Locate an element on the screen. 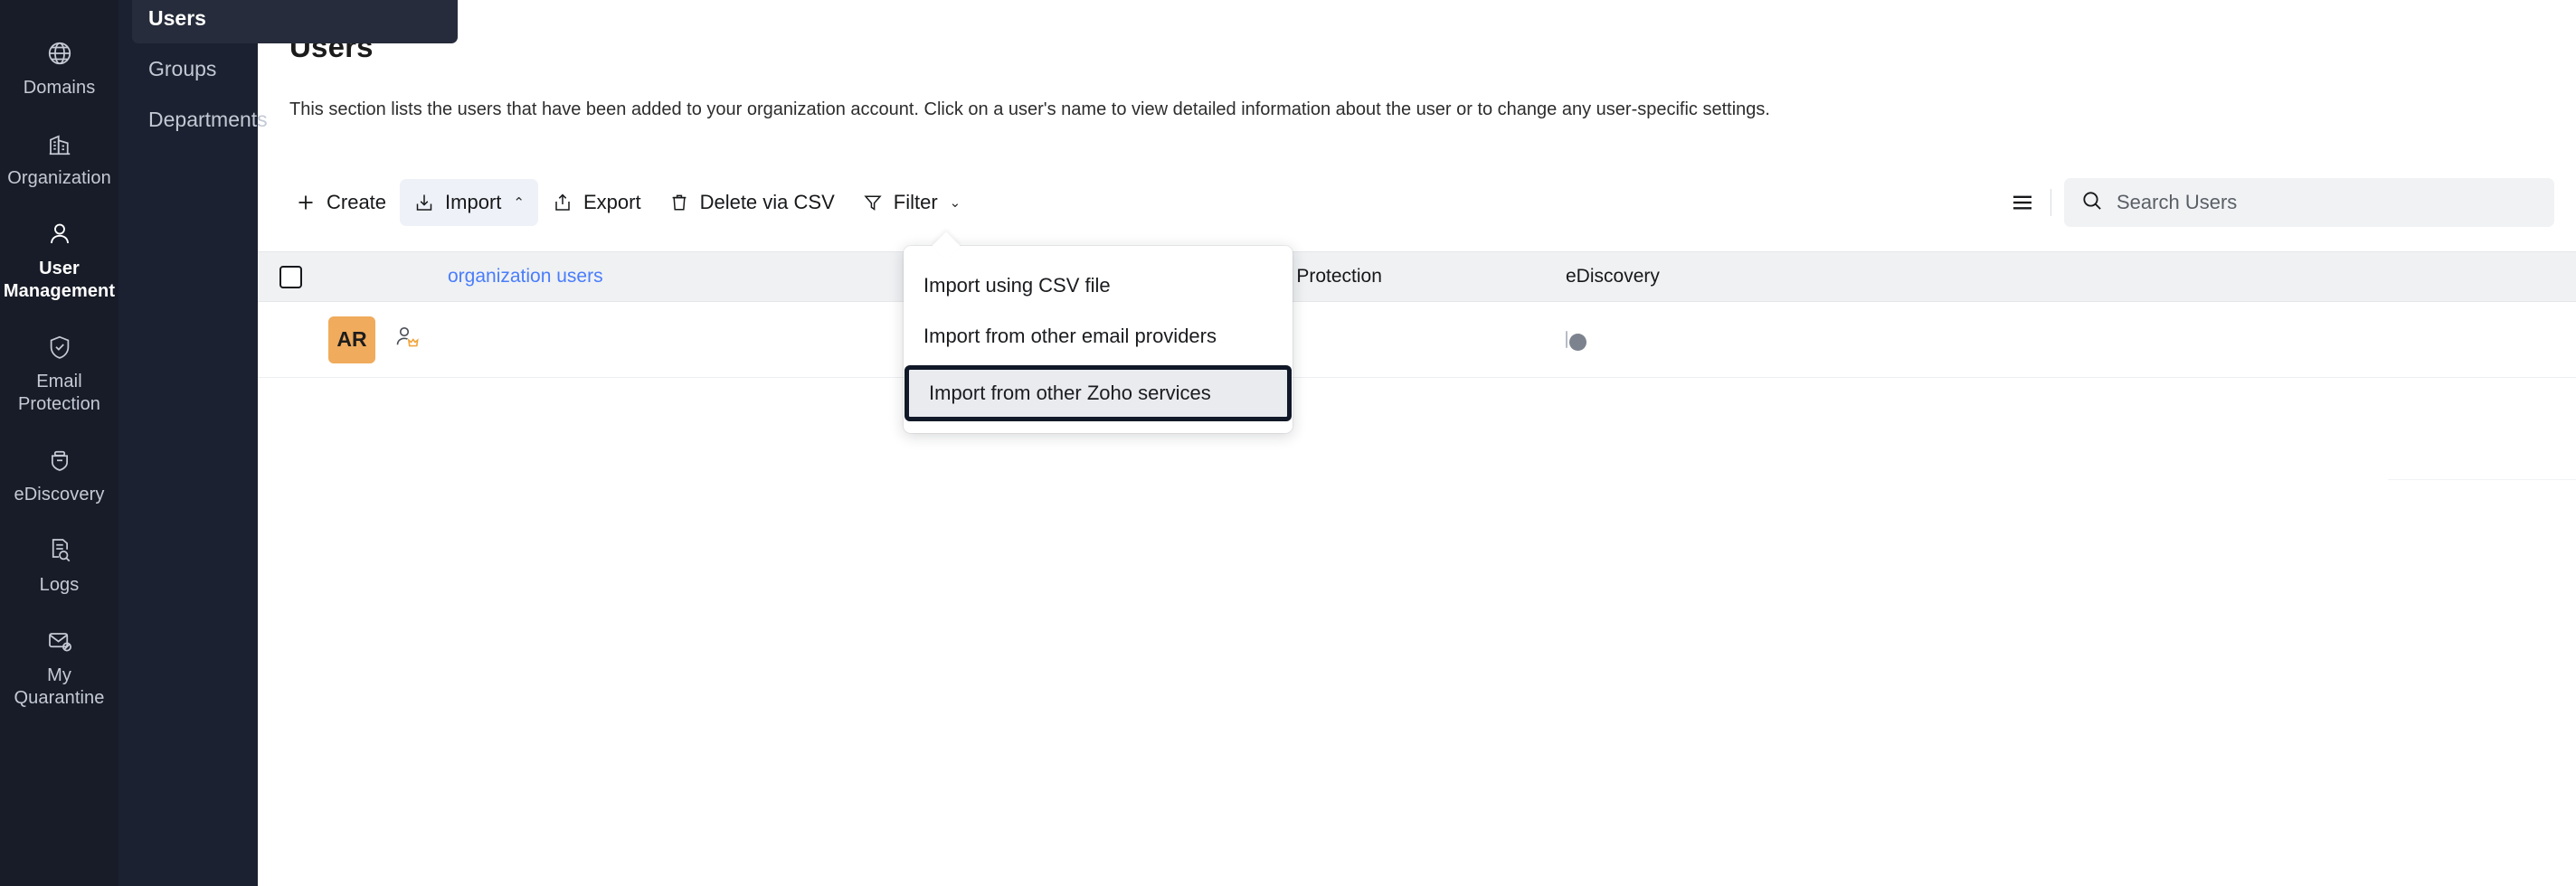 The width and height of the screenshot is (2576, 886). admin-crown-icon is located at coordinates (407, 339).